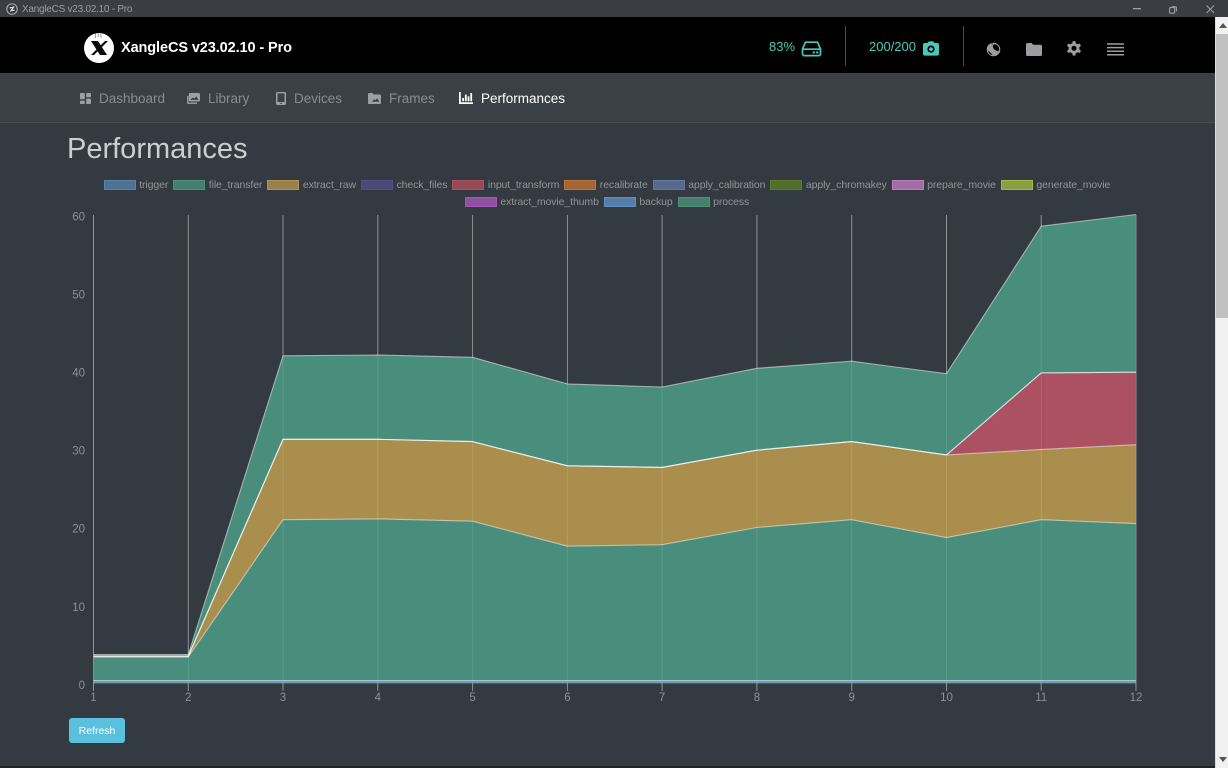 The height and width of the screenshot is (768, 1228). Describe the element at coordinates (757, 698) in the screenshot. I see `svg-text: 8` at that location.